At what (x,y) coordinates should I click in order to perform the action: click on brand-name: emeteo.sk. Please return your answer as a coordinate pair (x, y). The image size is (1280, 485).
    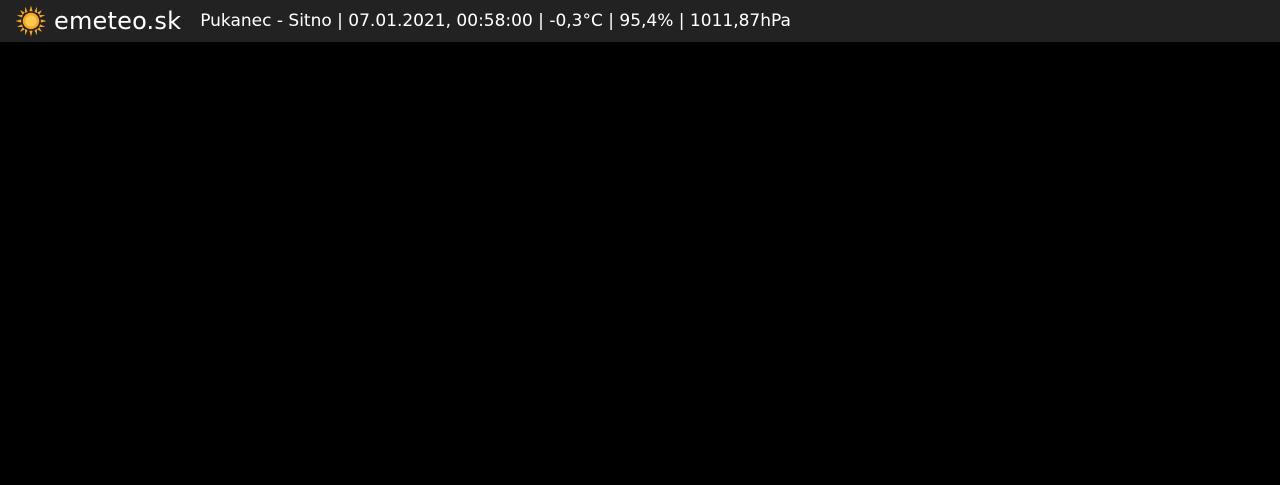
    Looking at the image, I should click on (117, 21).